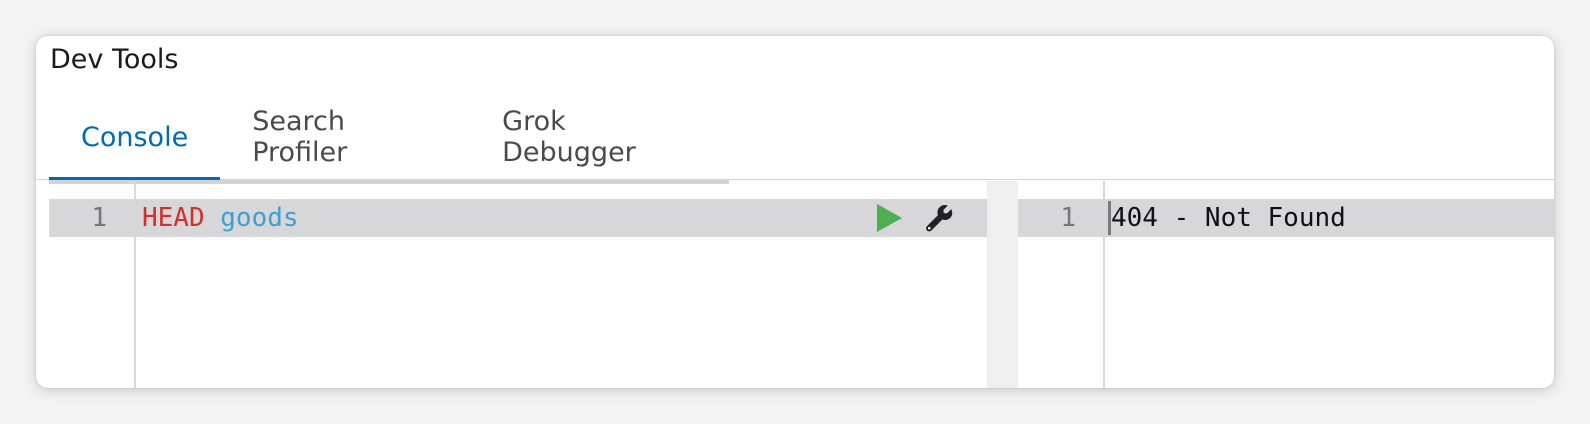 This screenshot has width=1590, height=424. Describe the element at coordinates (345, 137) in the screenshot. I see `tab-search-profiler: Search Profiler` at that location.